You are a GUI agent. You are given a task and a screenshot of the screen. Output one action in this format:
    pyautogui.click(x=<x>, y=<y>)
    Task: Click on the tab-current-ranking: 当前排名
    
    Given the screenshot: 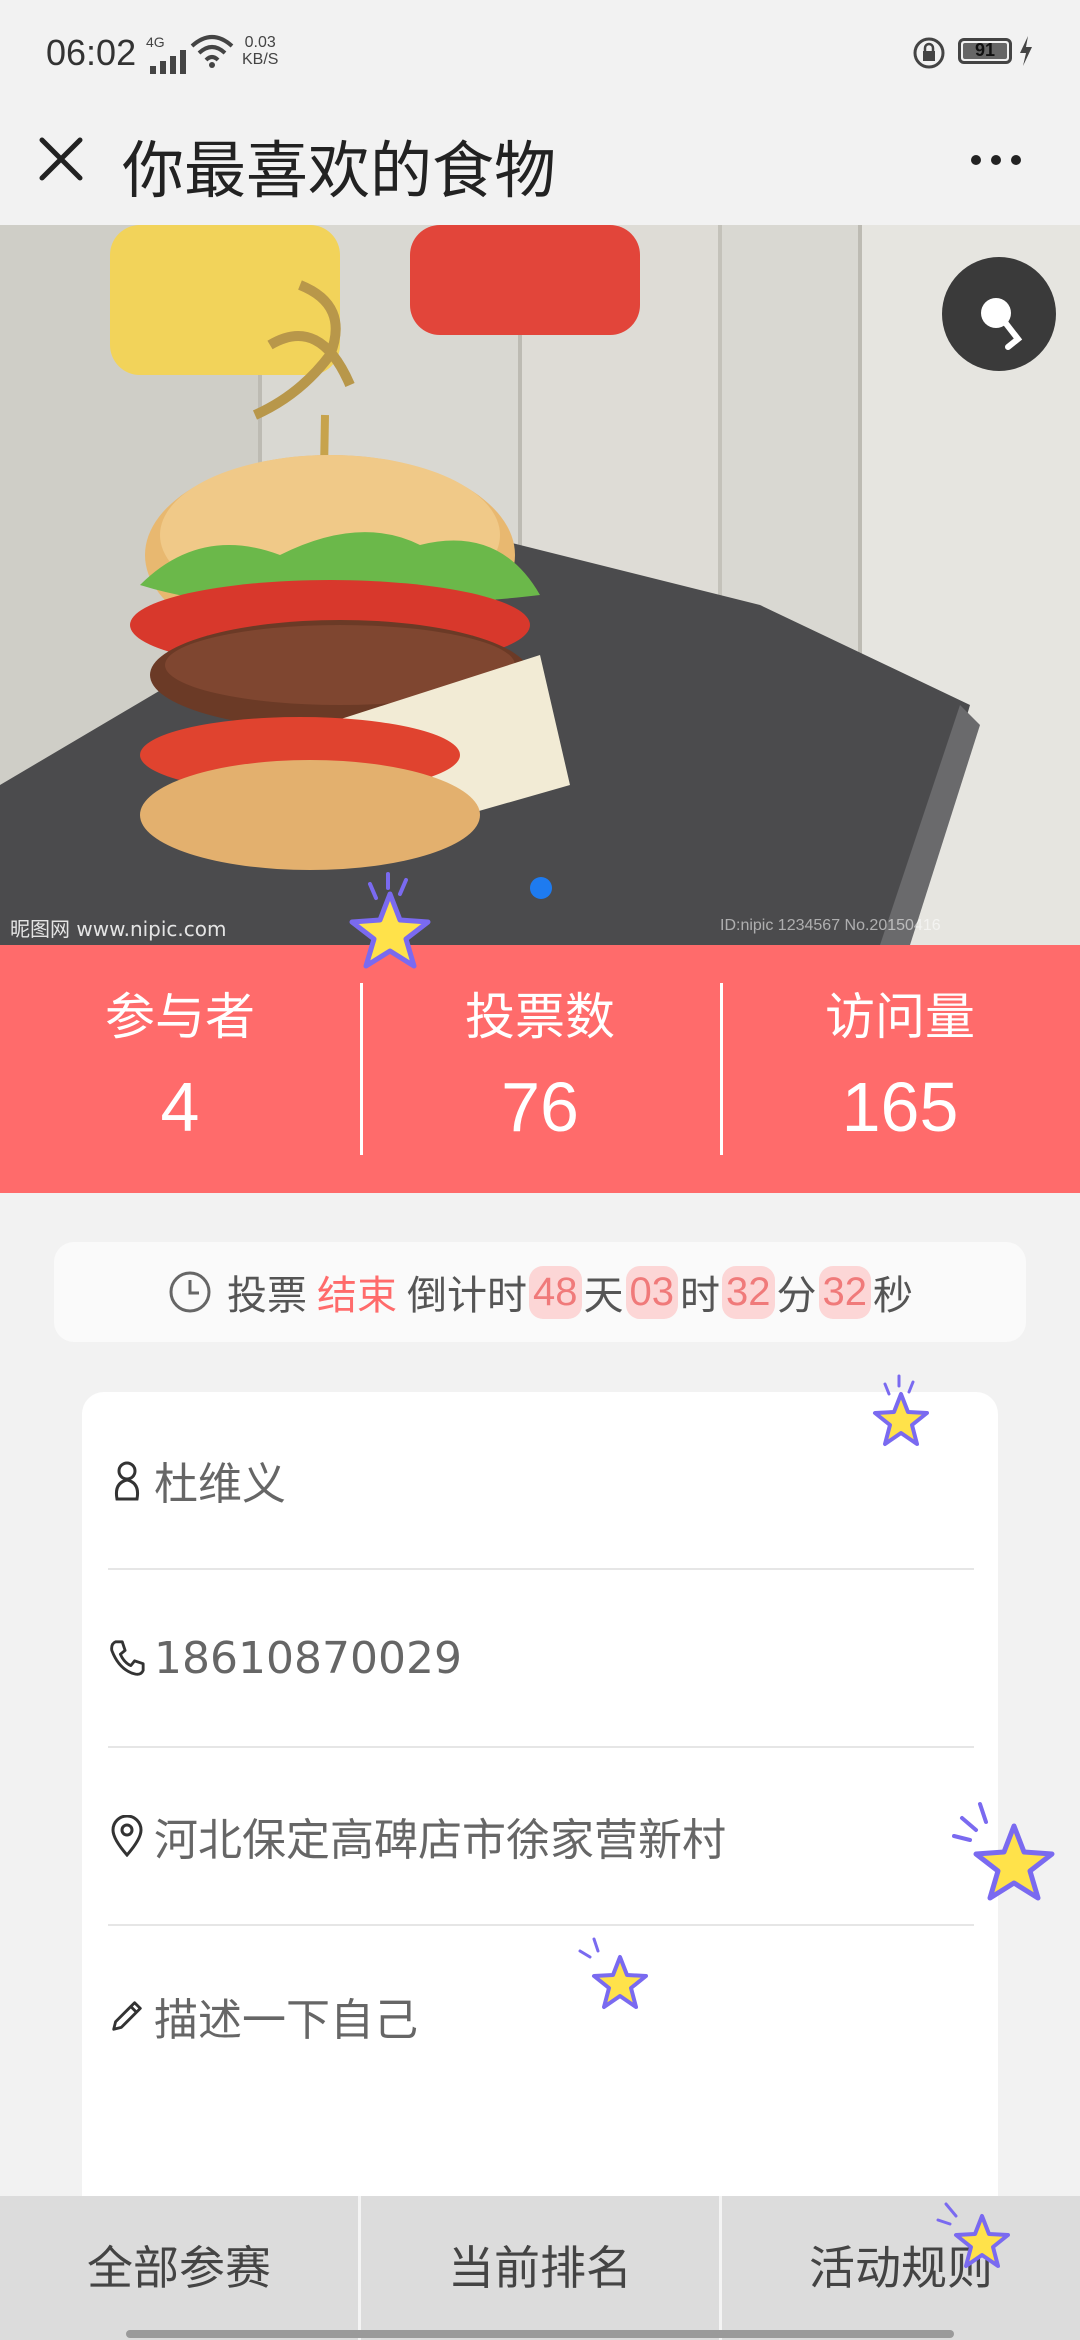 What is the action you would take?
    pyautogui.click(x=538, y=2268)
    